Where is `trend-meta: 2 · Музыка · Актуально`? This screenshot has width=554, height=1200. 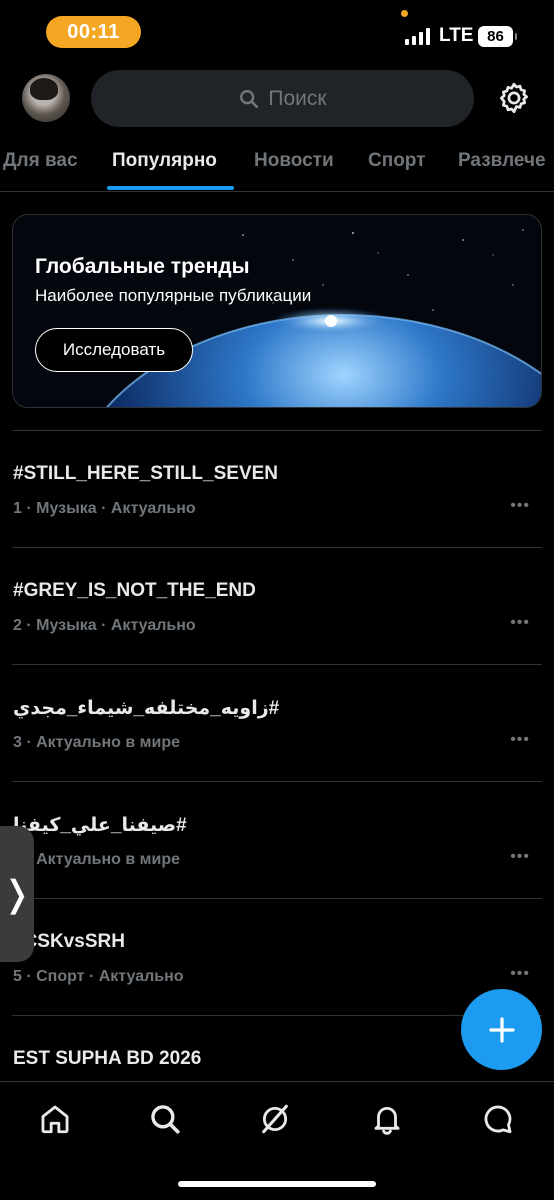
trend-meta: 2 · Музыка · Актуально is located at coordinates (104, 625).